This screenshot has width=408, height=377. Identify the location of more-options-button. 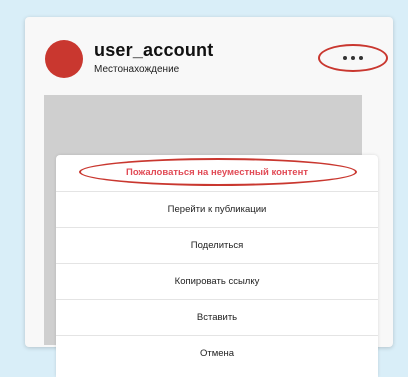
(353, 58).